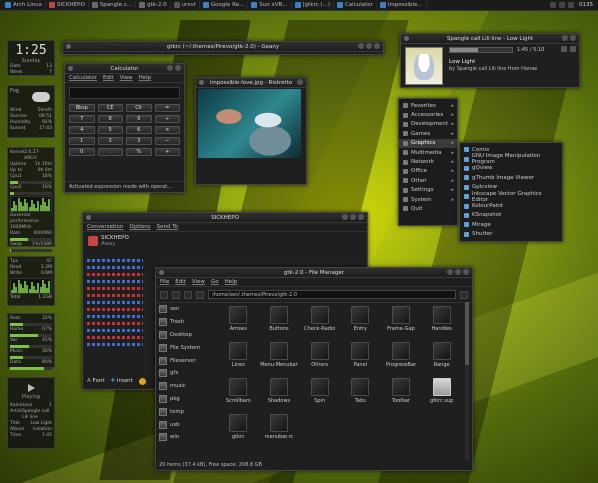 The width and height of the screenshot is (598, 483). I want to click on panel-clock: 0135, so click(586, 5).